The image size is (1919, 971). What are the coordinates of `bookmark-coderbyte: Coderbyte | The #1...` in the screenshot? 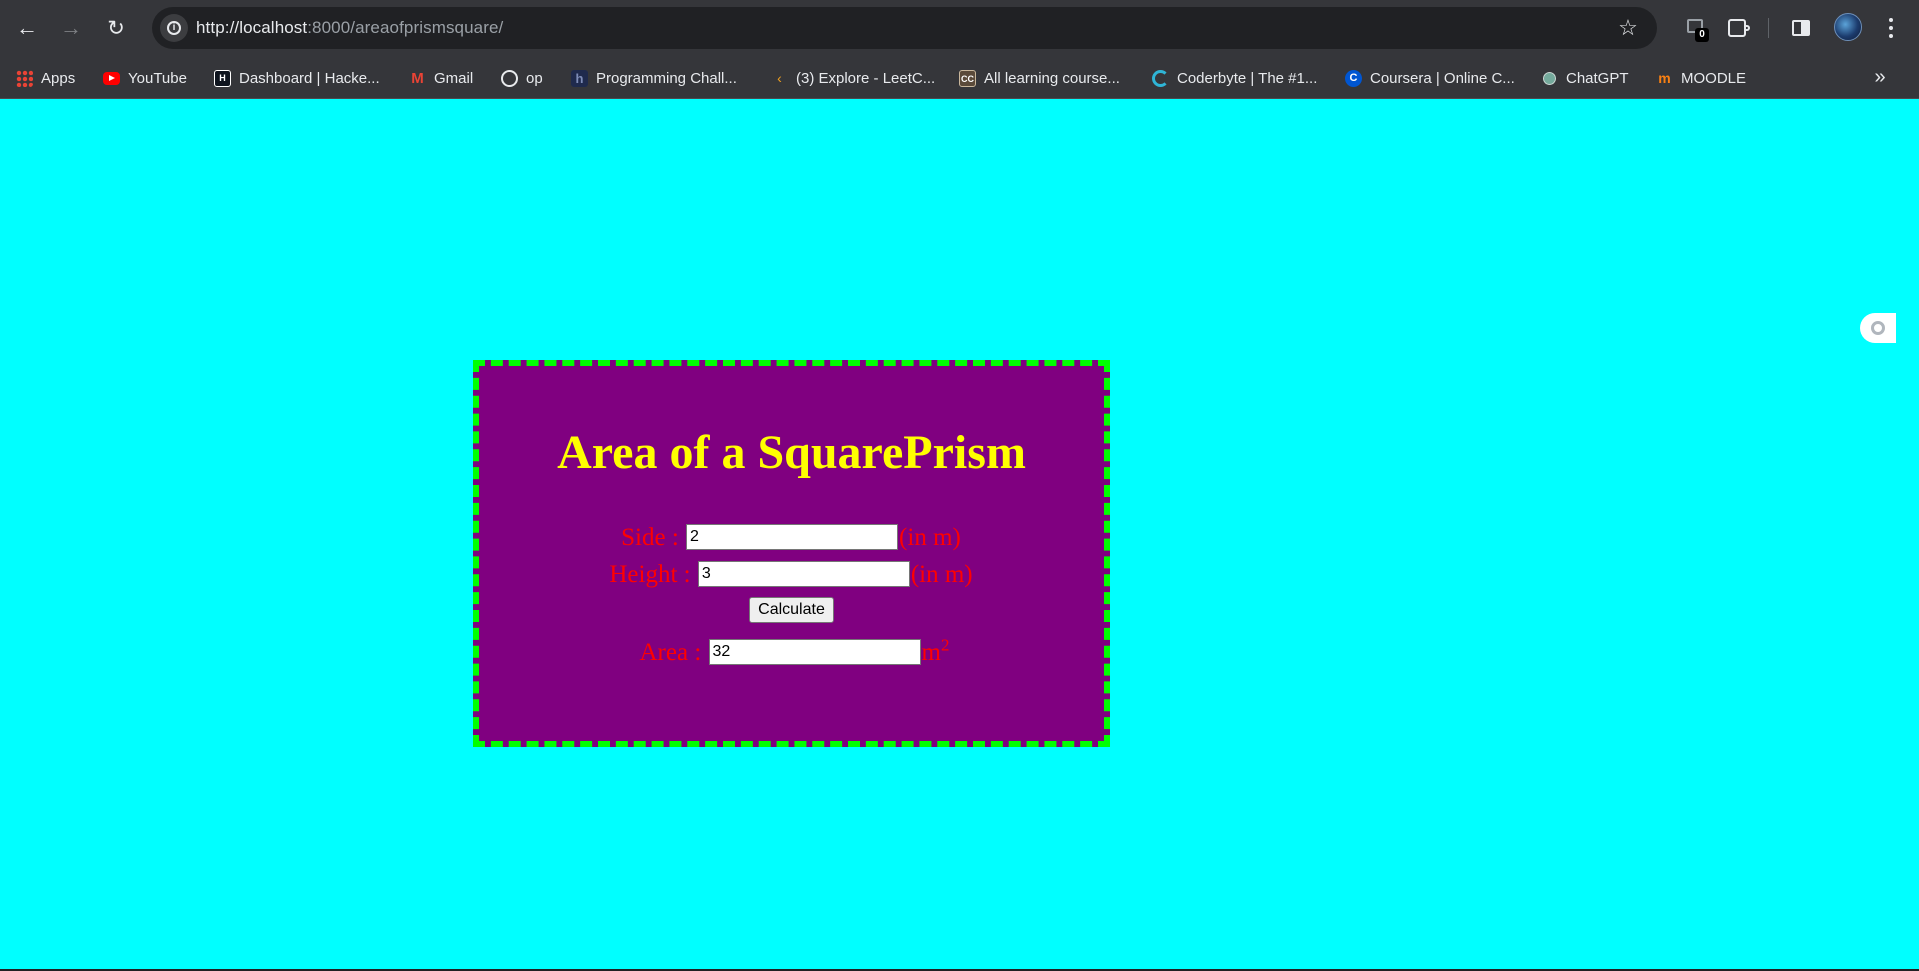 It's located at (1234, 78).